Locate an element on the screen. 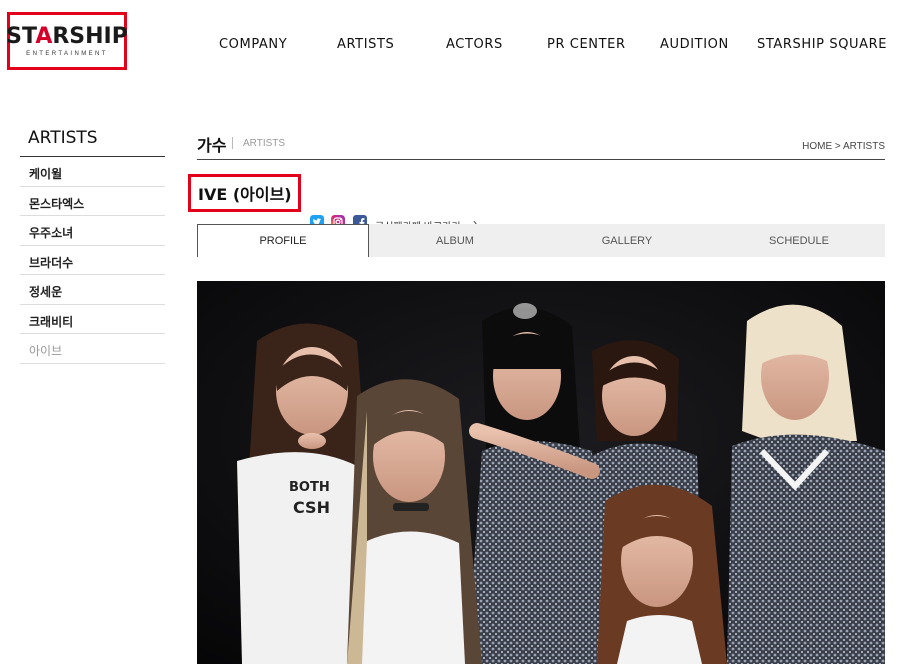 The width and height of the screenshot is (916, 664). sidebar-item-brothersu: 브라더수 is located at coordinates (92, 260).